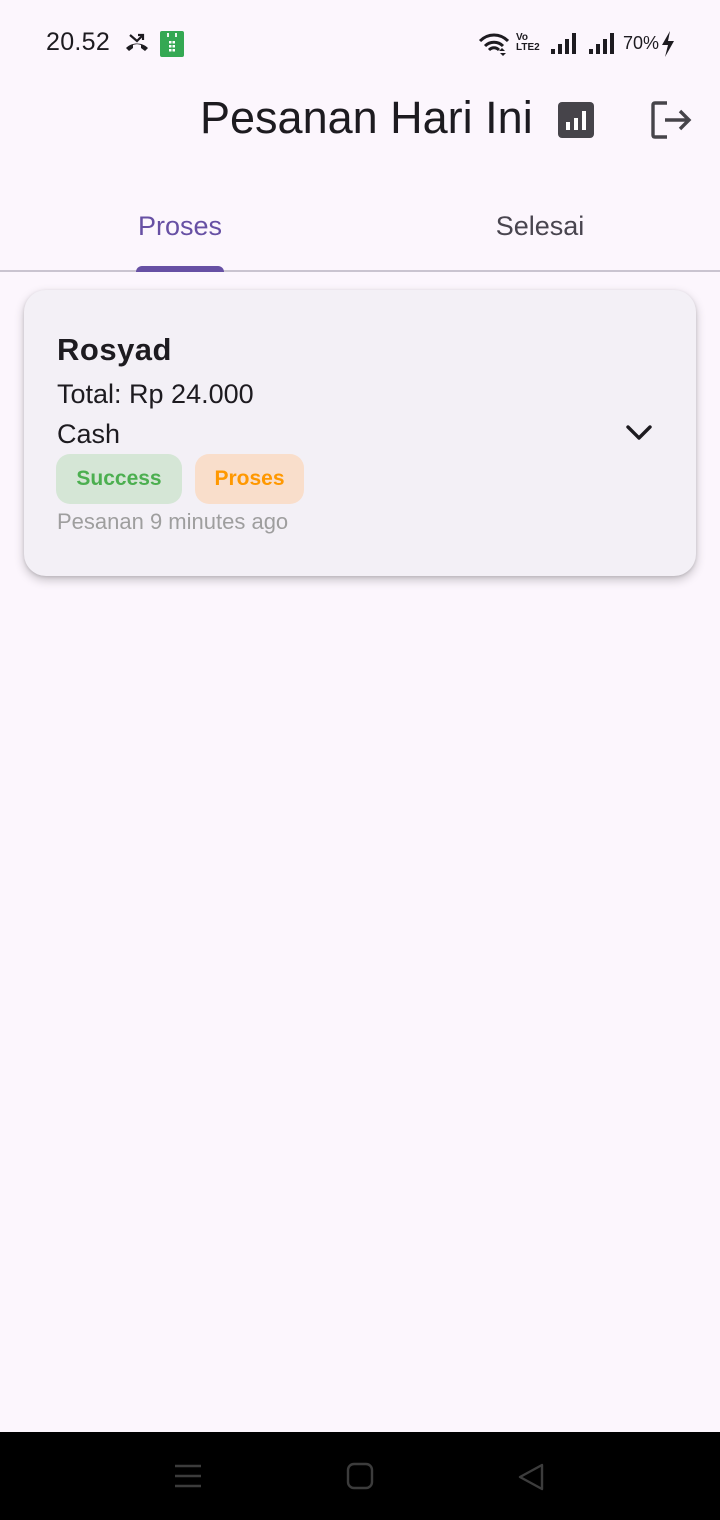 This screenshot has height=1520, width=720. Describe the element at coordinates (89, 434) in the screenshot. I see `payment-method: Cash` at that location.